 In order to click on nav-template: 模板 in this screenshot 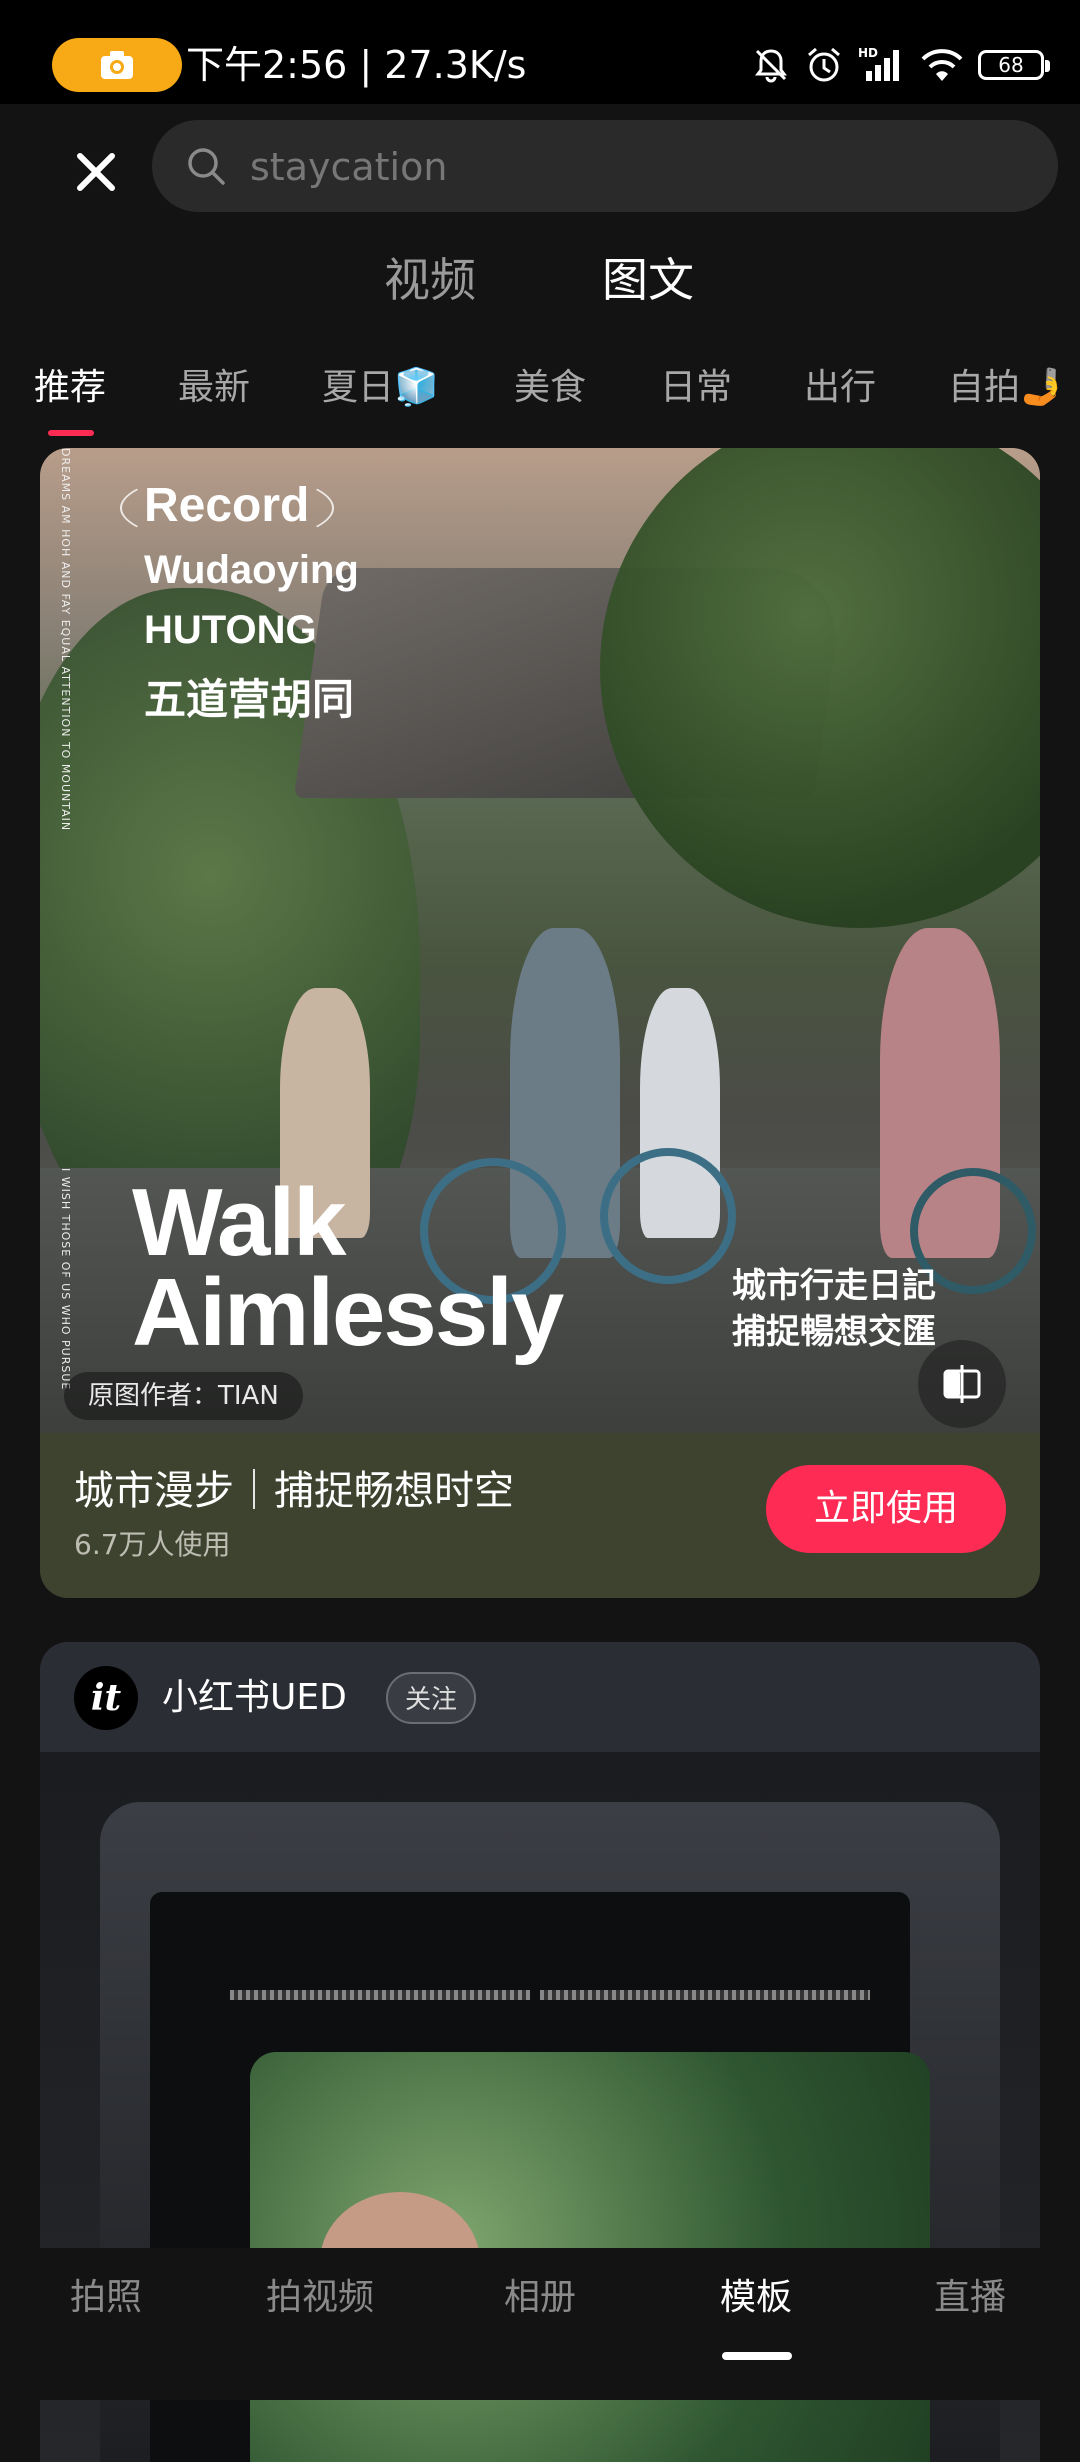, I will do `click(756, 2298)`.